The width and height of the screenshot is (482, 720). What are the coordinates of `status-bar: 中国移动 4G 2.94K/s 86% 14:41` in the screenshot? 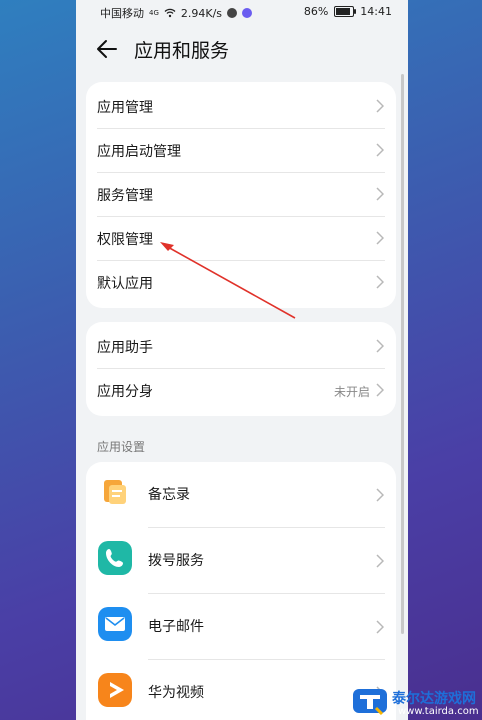 It's located at (242, 12).